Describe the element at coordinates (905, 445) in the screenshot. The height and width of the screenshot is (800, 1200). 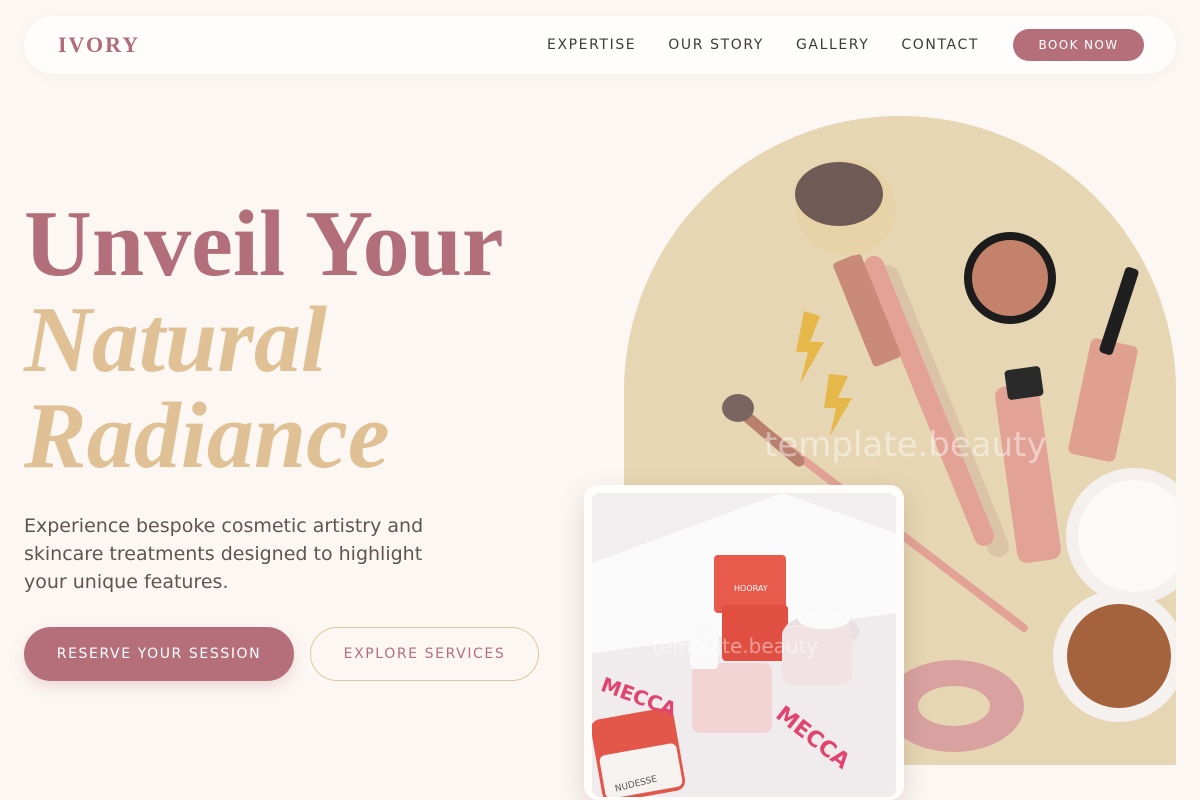
I see `arch-watermark: template.beauty` at that location.